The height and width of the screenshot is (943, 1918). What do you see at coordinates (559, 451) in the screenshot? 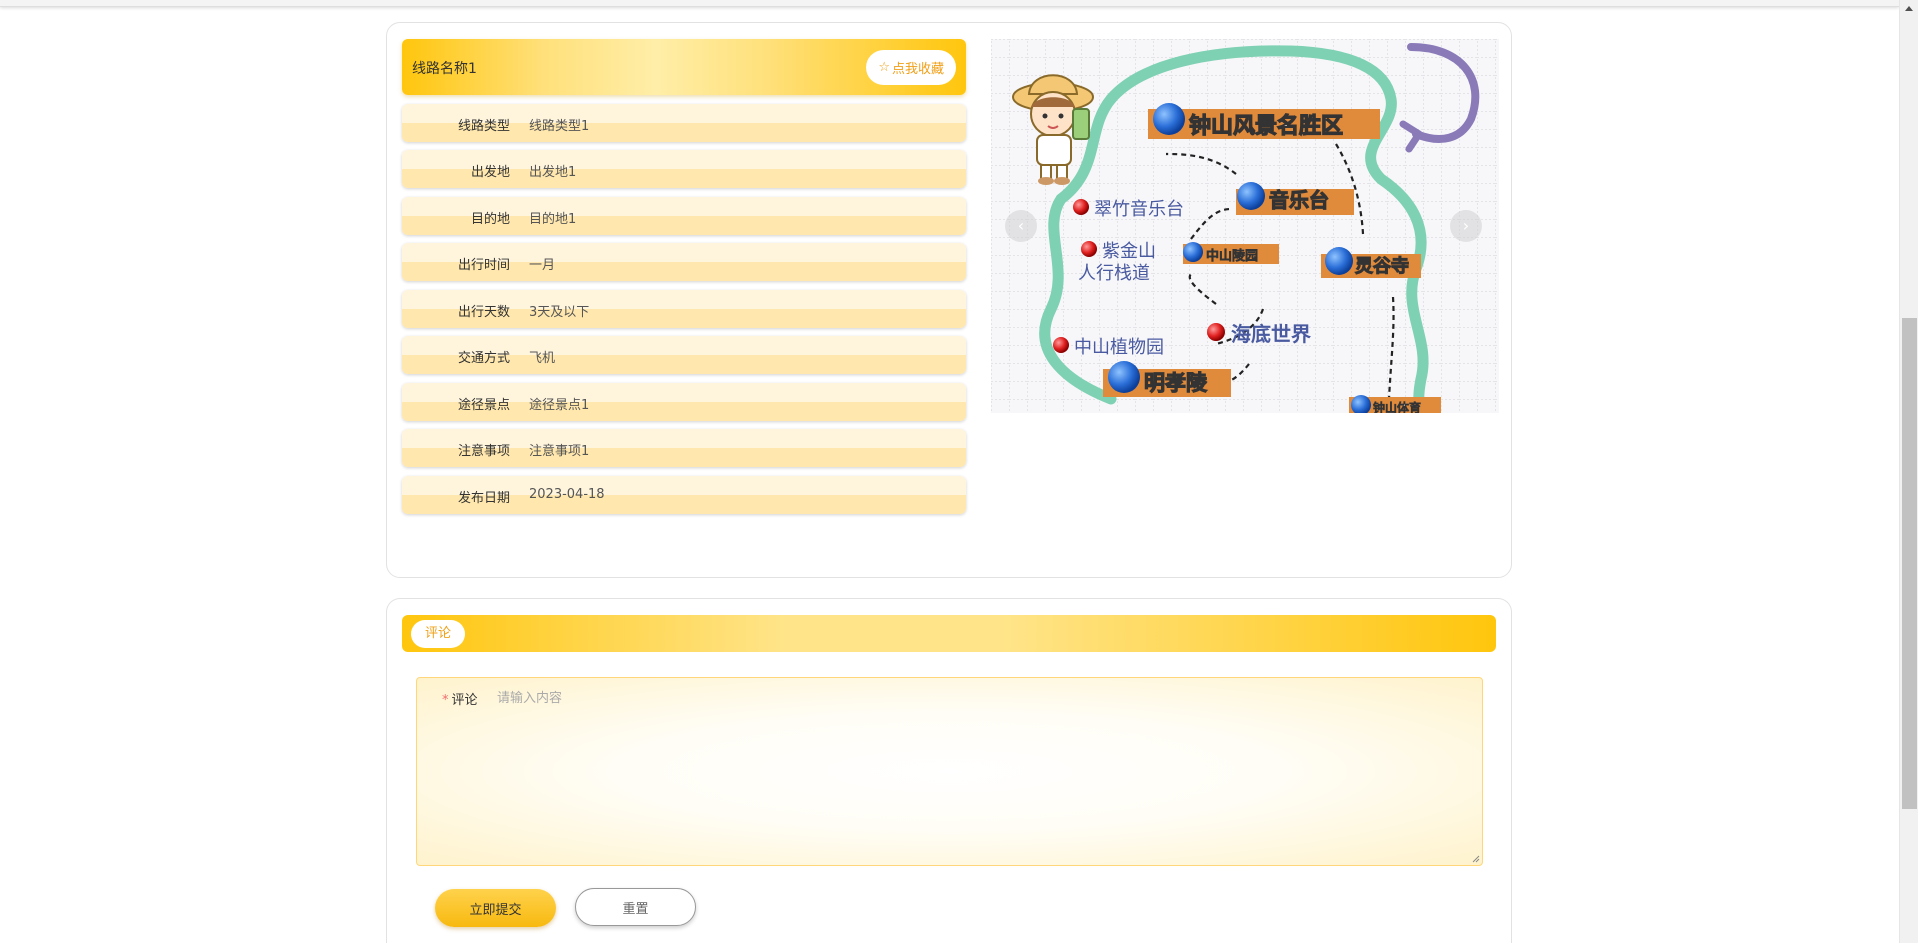
I see `info-value: 注意事项1` at bounding box center [559, 451].